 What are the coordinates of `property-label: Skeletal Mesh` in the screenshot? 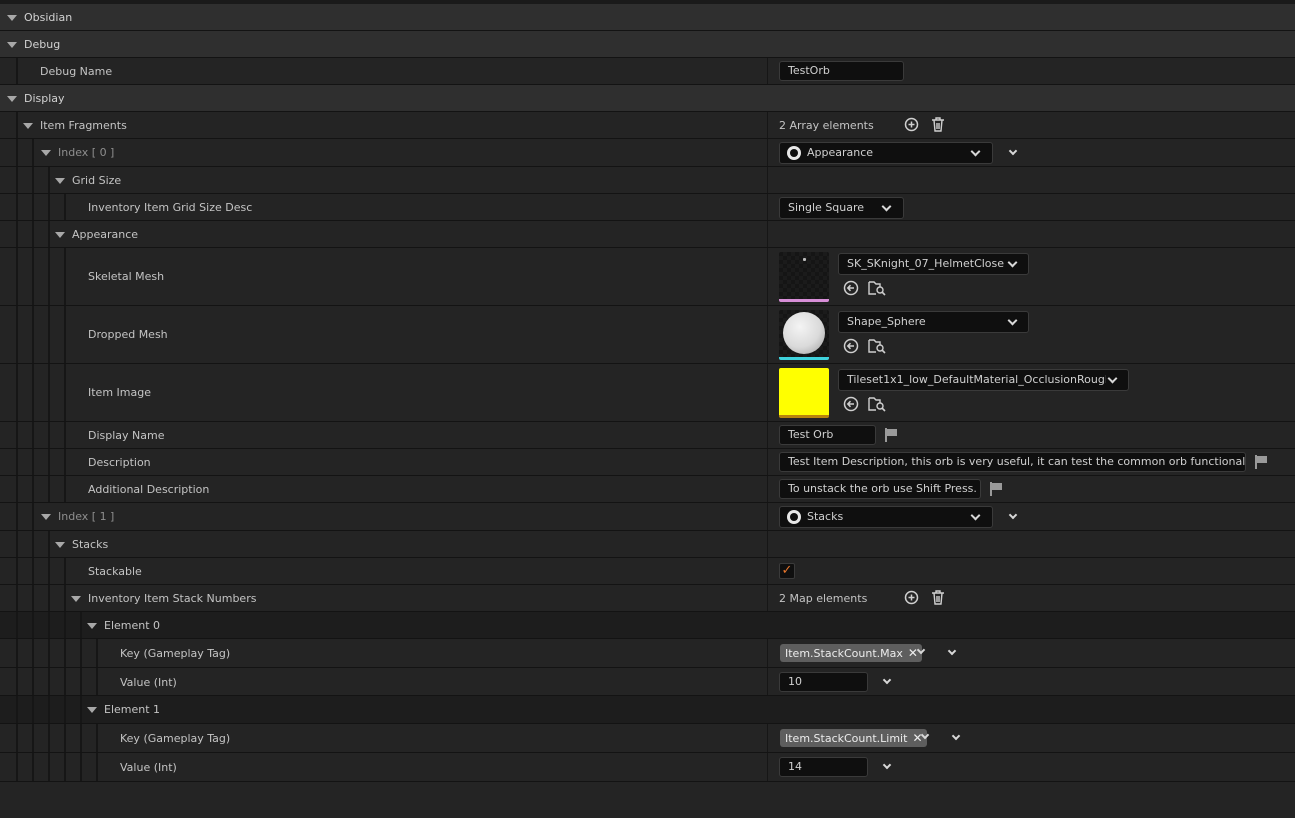 It's located at (126, 276).